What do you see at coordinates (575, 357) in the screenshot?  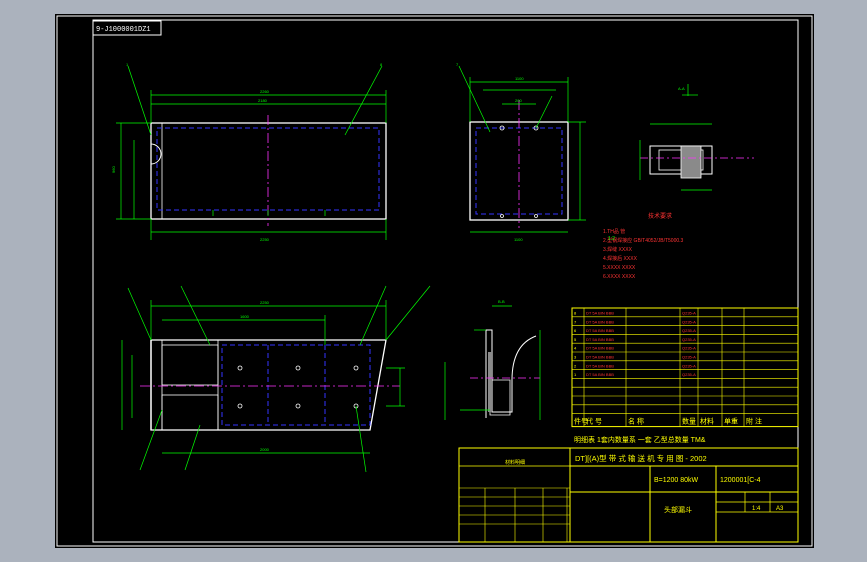 I see `bom-cell: 3` at bounding box center [575, 357].